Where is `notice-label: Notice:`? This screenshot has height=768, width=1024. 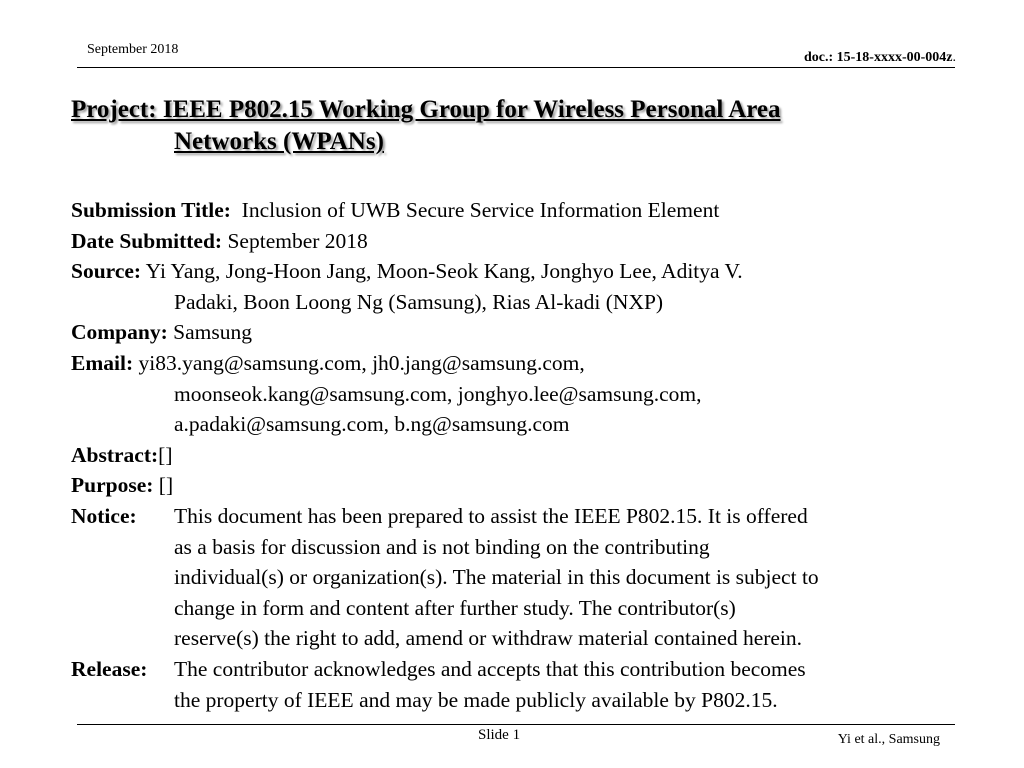
notice-label: Notice: is located at coordinates (104, 515).